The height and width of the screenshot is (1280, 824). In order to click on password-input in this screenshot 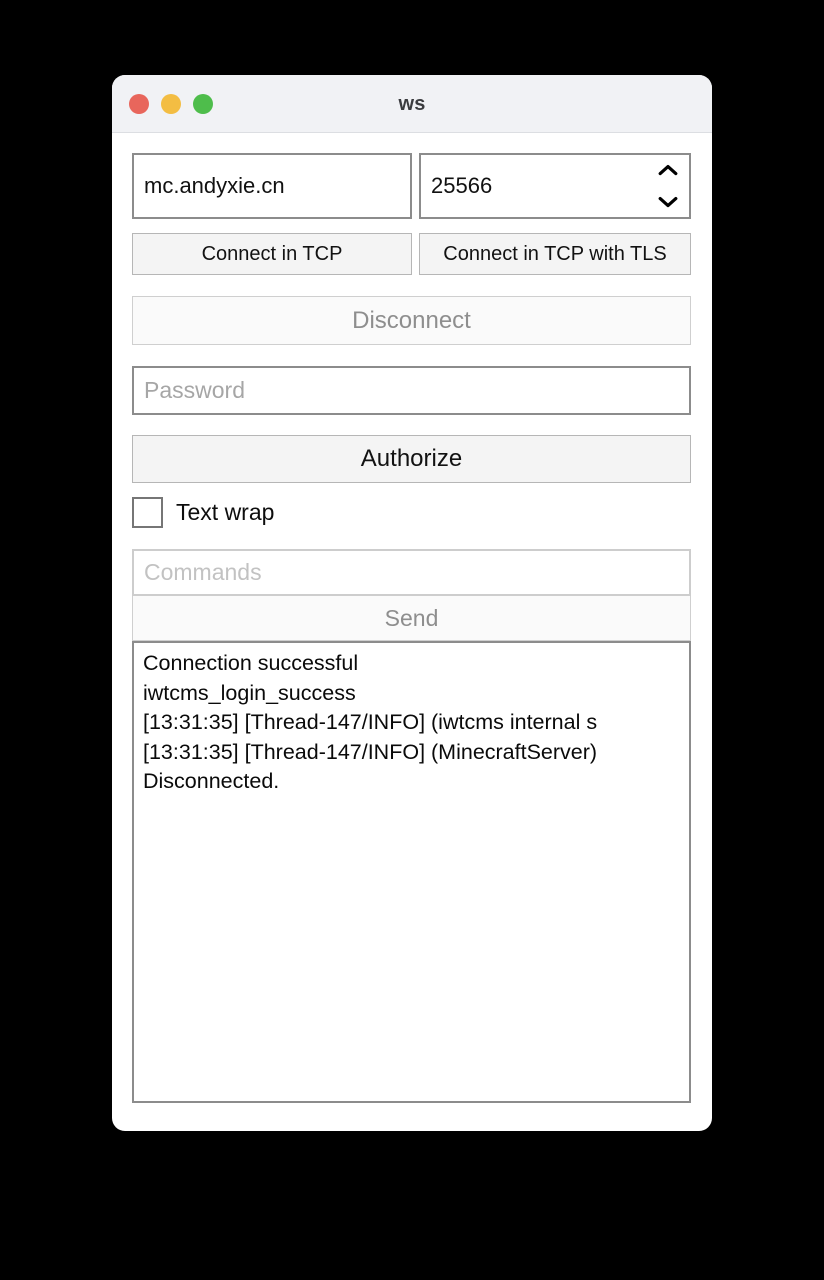, I will do `click(411, 390)`.